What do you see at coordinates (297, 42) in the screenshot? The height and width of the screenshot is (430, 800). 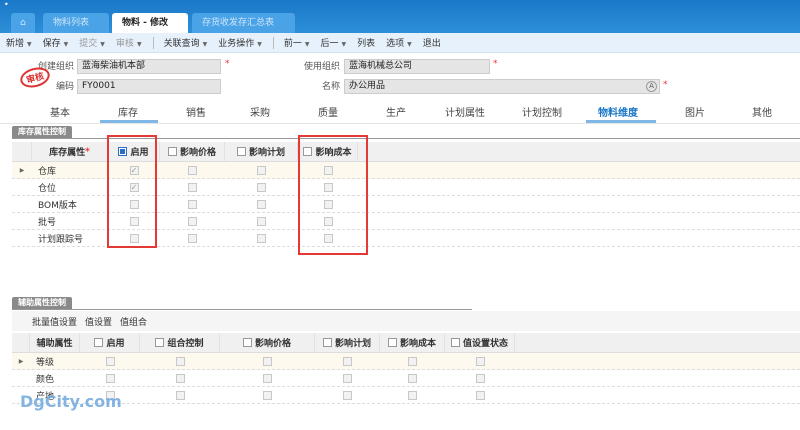 I see `toolbar-button: 前一 ▼` at bounding box center [297, 42].